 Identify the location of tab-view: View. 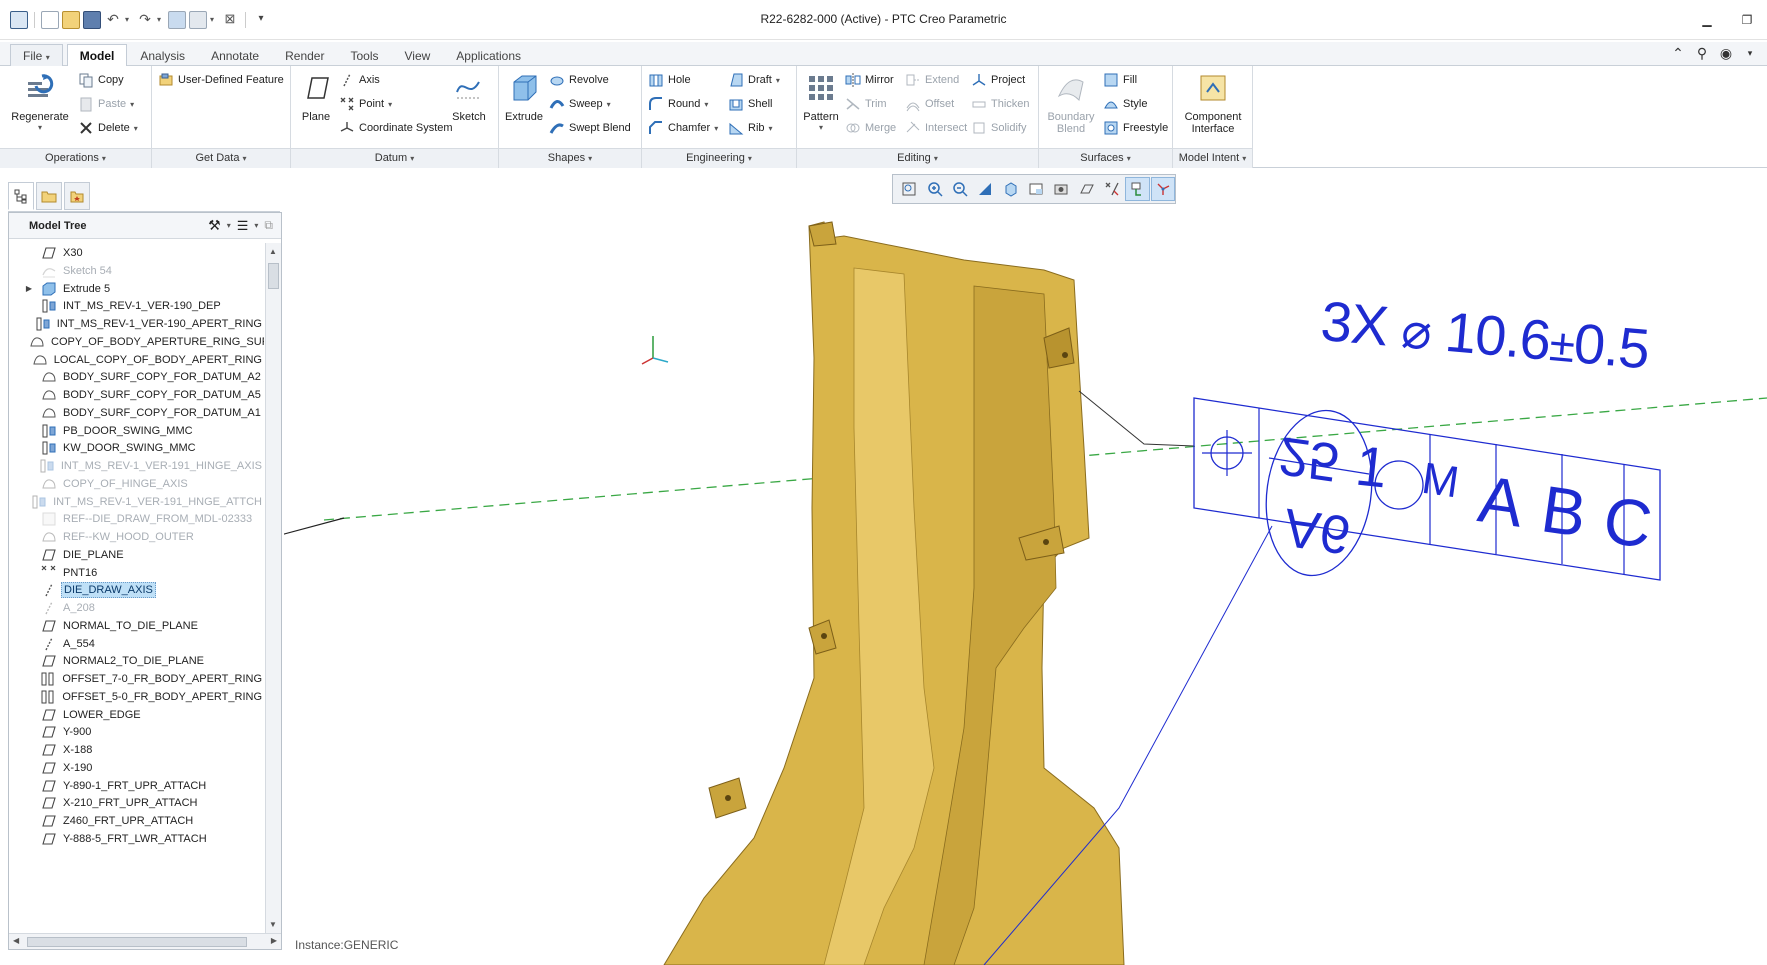
(417, 55).